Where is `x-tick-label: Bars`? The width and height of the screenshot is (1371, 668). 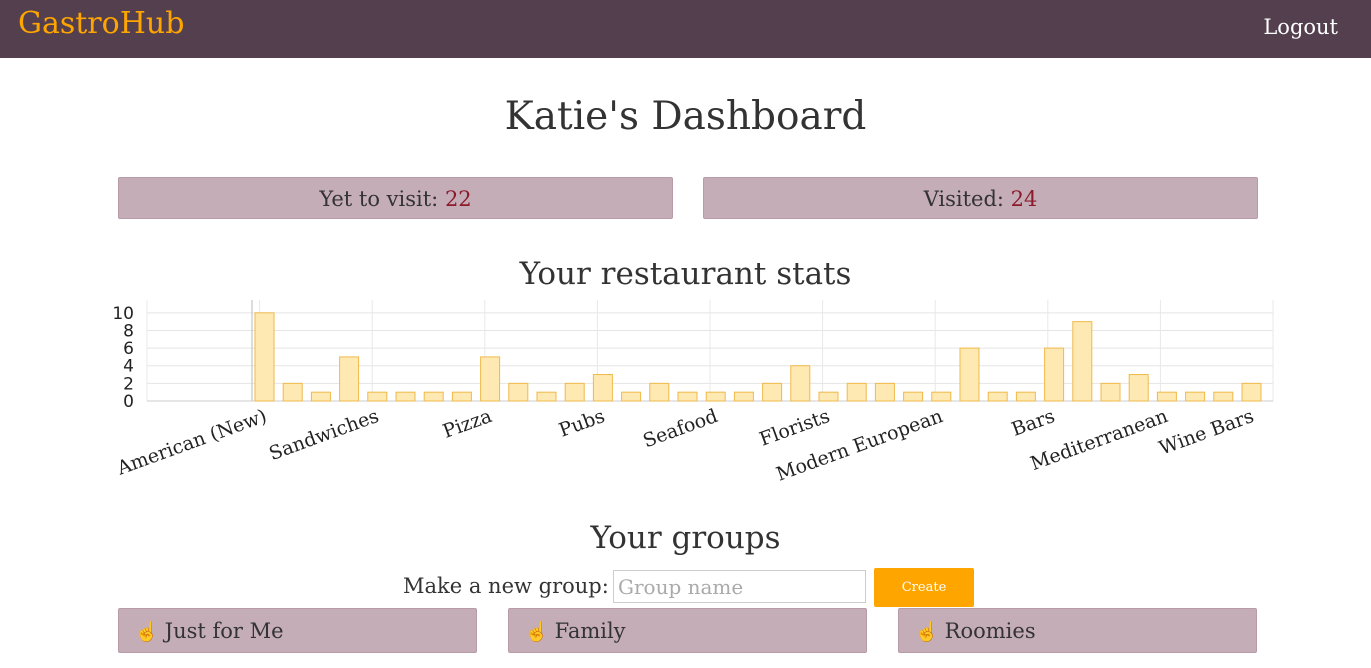 x-tick-label: Bars is located at coordinates (1033, 423).